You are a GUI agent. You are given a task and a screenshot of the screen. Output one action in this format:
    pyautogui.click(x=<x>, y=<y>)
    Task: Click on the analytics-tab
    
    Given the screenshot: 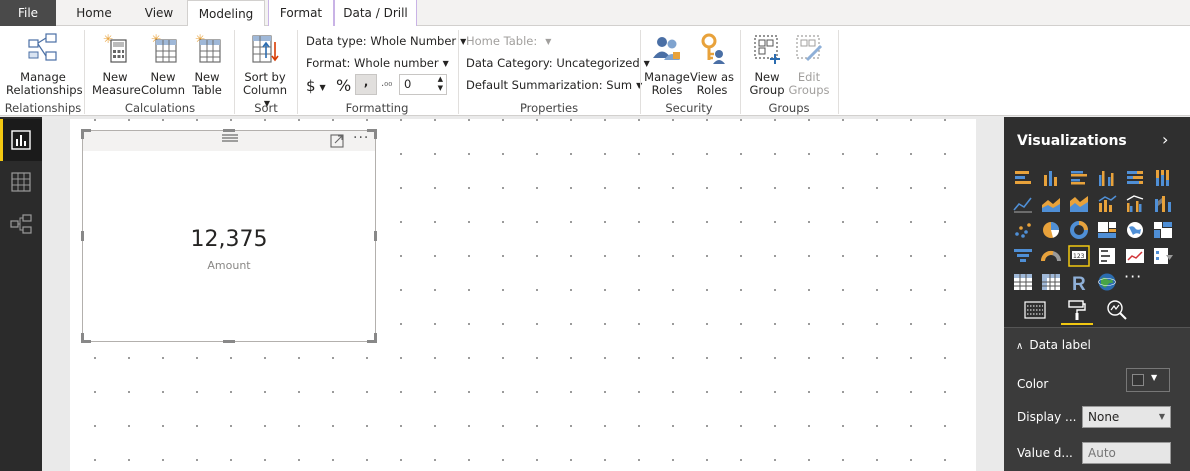 What is the action you would take?
    pyautogui.click(x=1117, y=310)
    